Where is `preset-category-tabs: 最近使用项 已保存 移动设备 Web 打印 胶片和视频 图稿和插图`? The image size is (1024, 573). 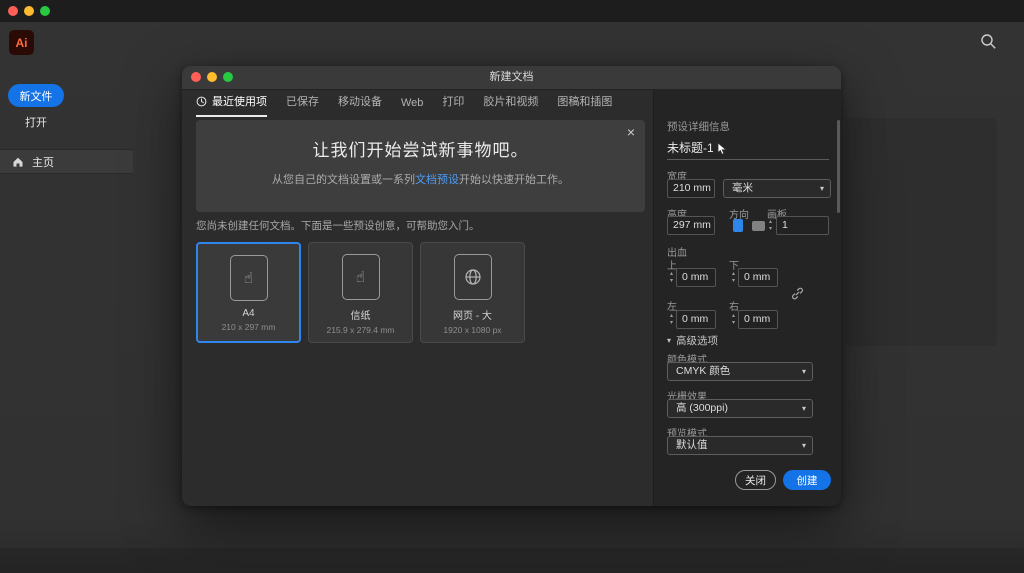 preset-category-tabs: 最近使用项 已保存 移动设备 Web 打印 胶片和视频 图稿和插图 is located at coordinates (404, 105).